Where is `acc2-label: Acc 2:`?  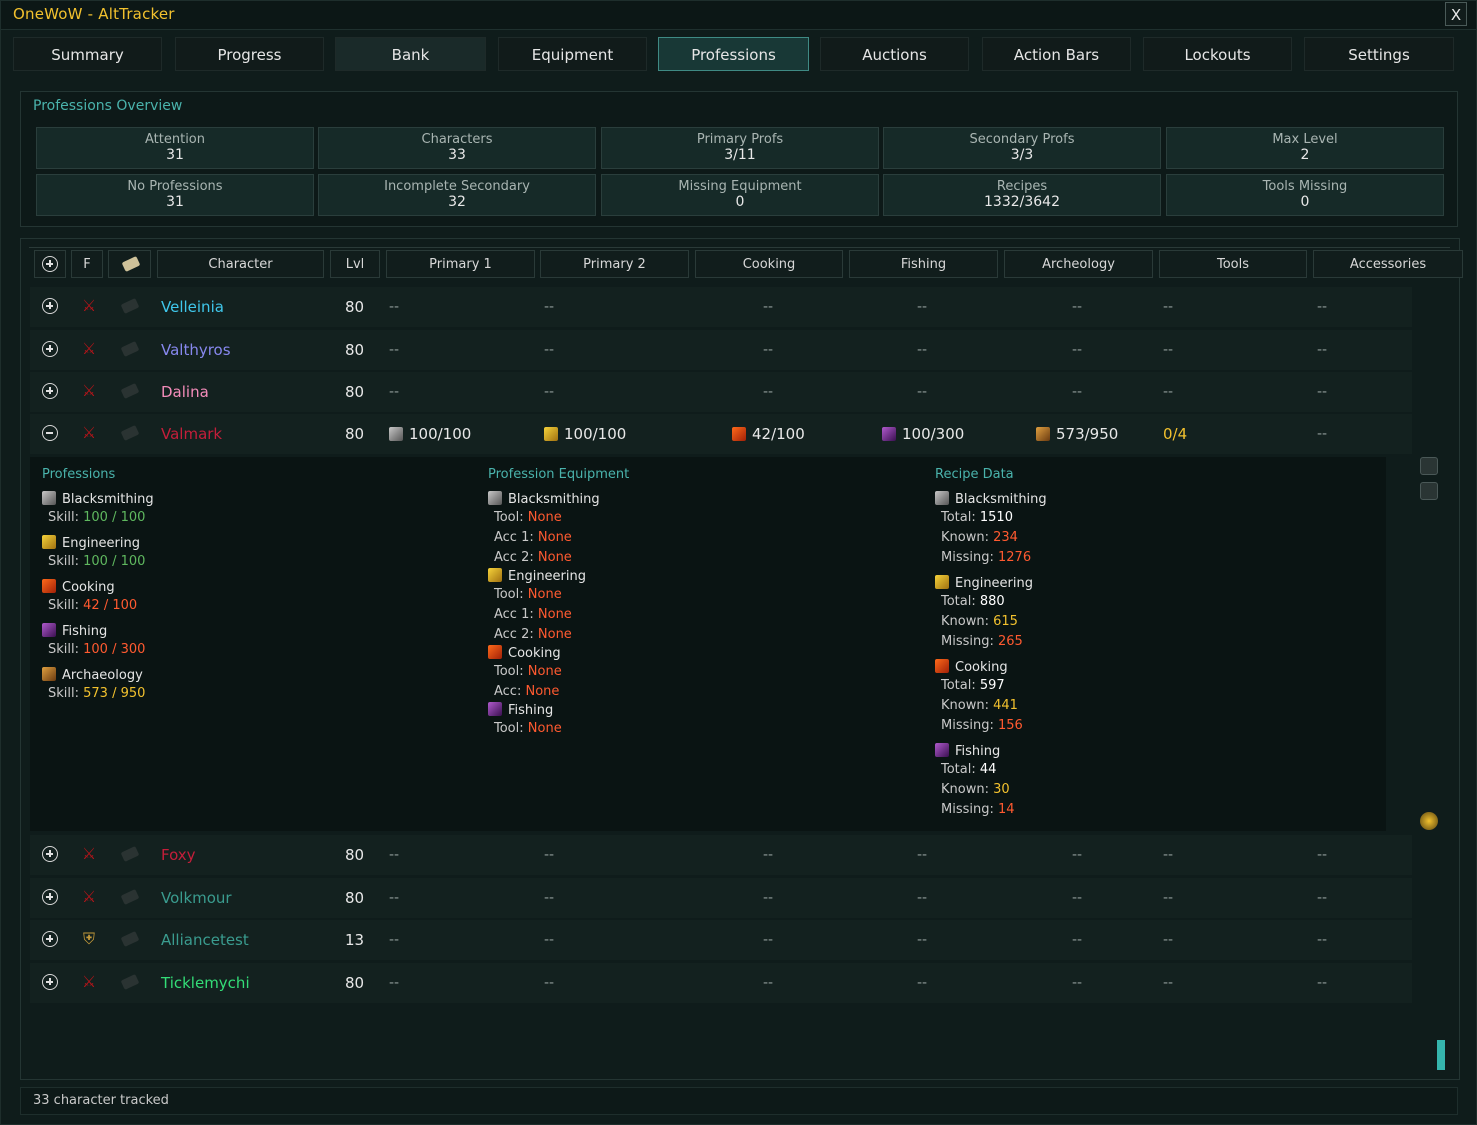 acc2-label: Acc 2: is located at coordinates (514, 634).